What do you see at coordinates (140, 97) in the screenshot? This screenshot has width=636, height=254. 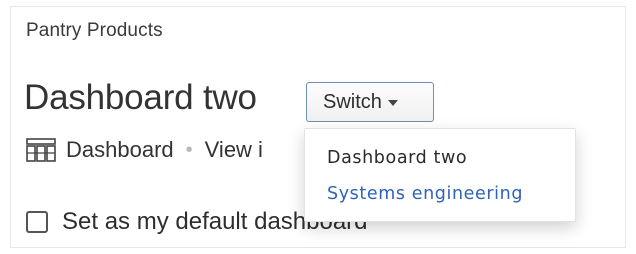 I see `page-title: Dashboard two` at bounding box center [140, 97].